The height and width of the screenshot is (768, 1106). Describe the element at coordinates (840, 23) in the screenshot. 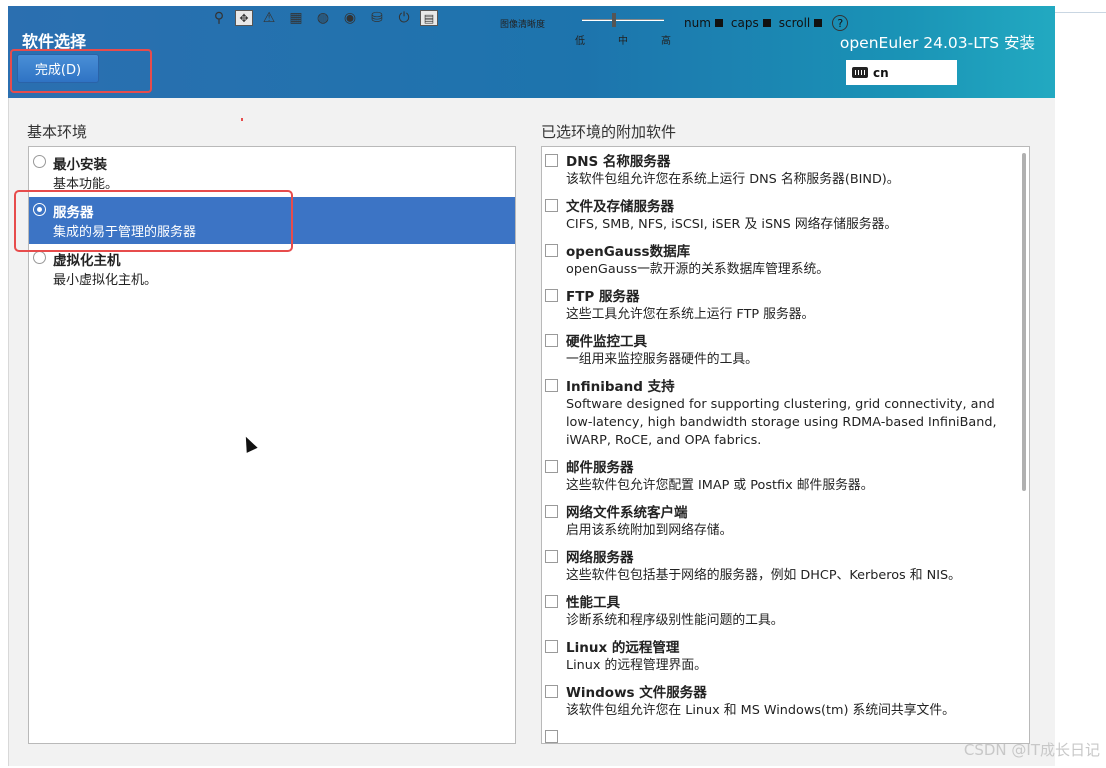

I see `help-icon: ?` at that location.